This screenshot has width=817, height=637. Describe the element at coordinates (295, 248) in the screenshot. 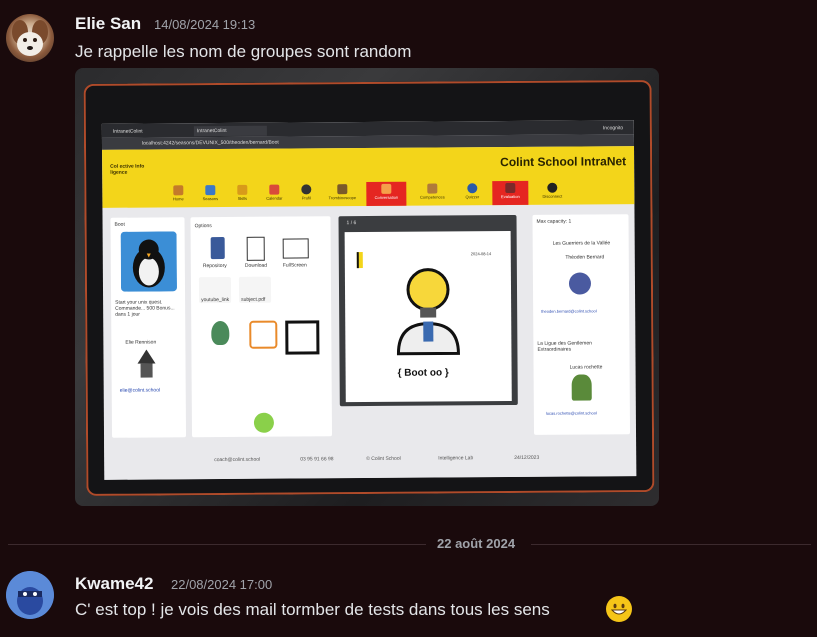

I see `fullscreen-icon` at that location.